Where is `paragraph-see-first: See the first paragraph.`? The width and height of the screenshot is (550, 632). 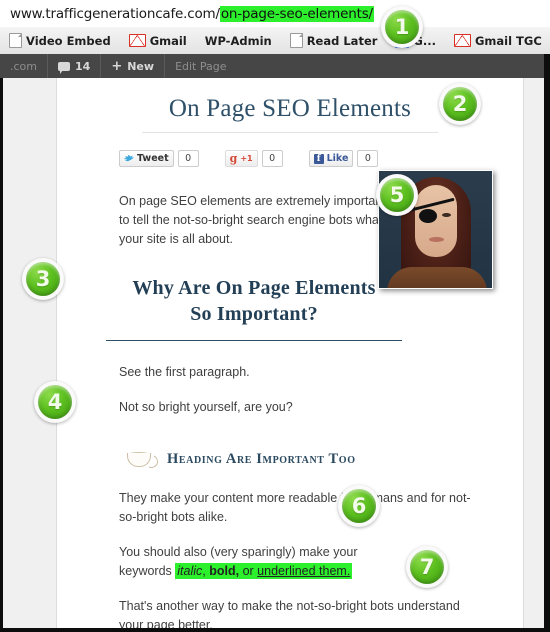
paragraph-see-first: See the first paragraph. is located at coordinates (184, 372).